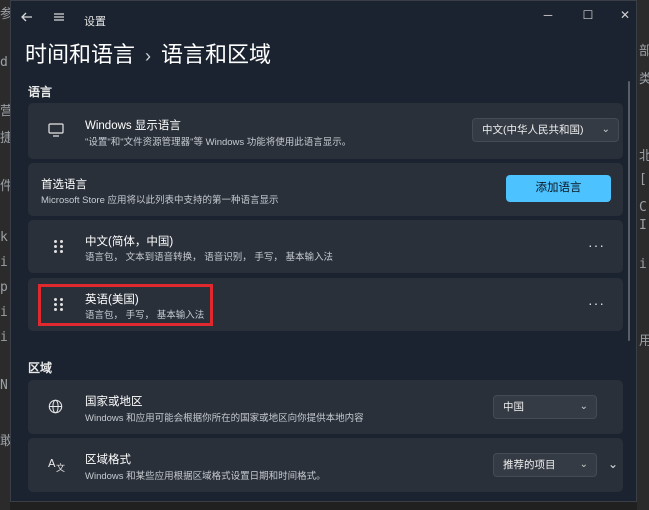 Image resolution: width=649 pixels, height=510 pixels. I want to click on background-glyph: p, so click(4, 287).